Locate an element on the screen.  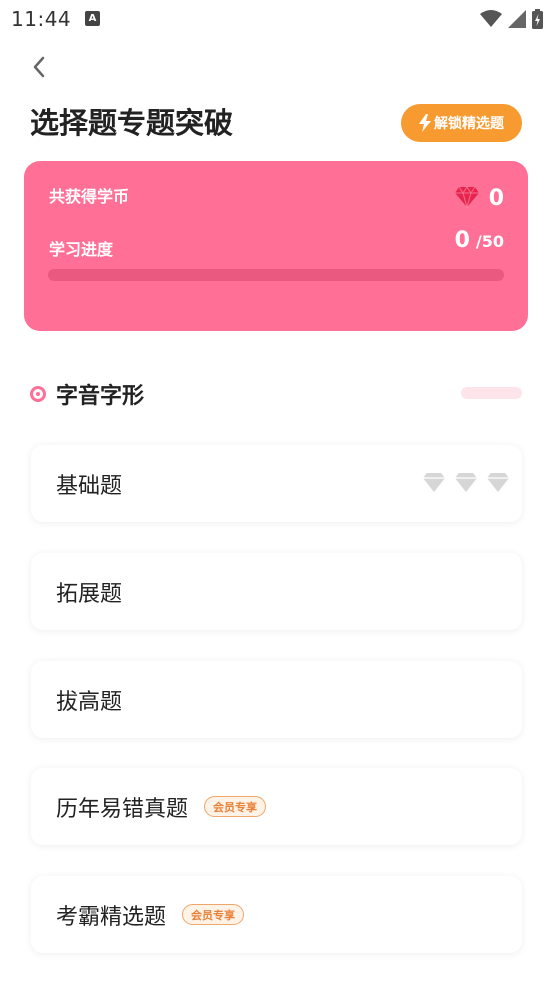
section-bullet-icon is located at coordinates (38, 394).